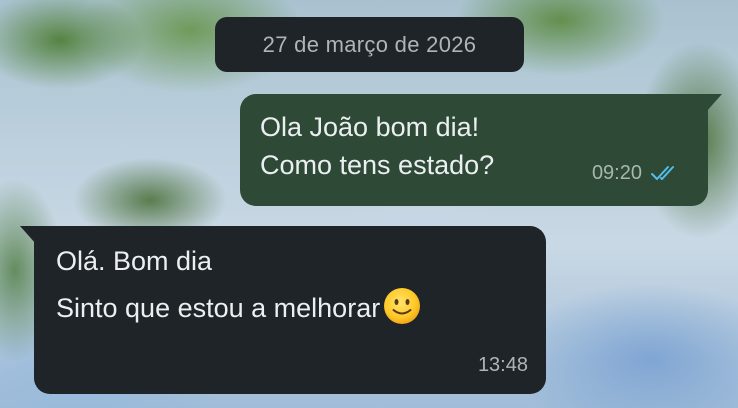 This screenshot has height=408, width=738. What do you see at coordinates (616, 173) in the screenshot?
I see `message-time: 09:20` at bounding box center [616, 173].